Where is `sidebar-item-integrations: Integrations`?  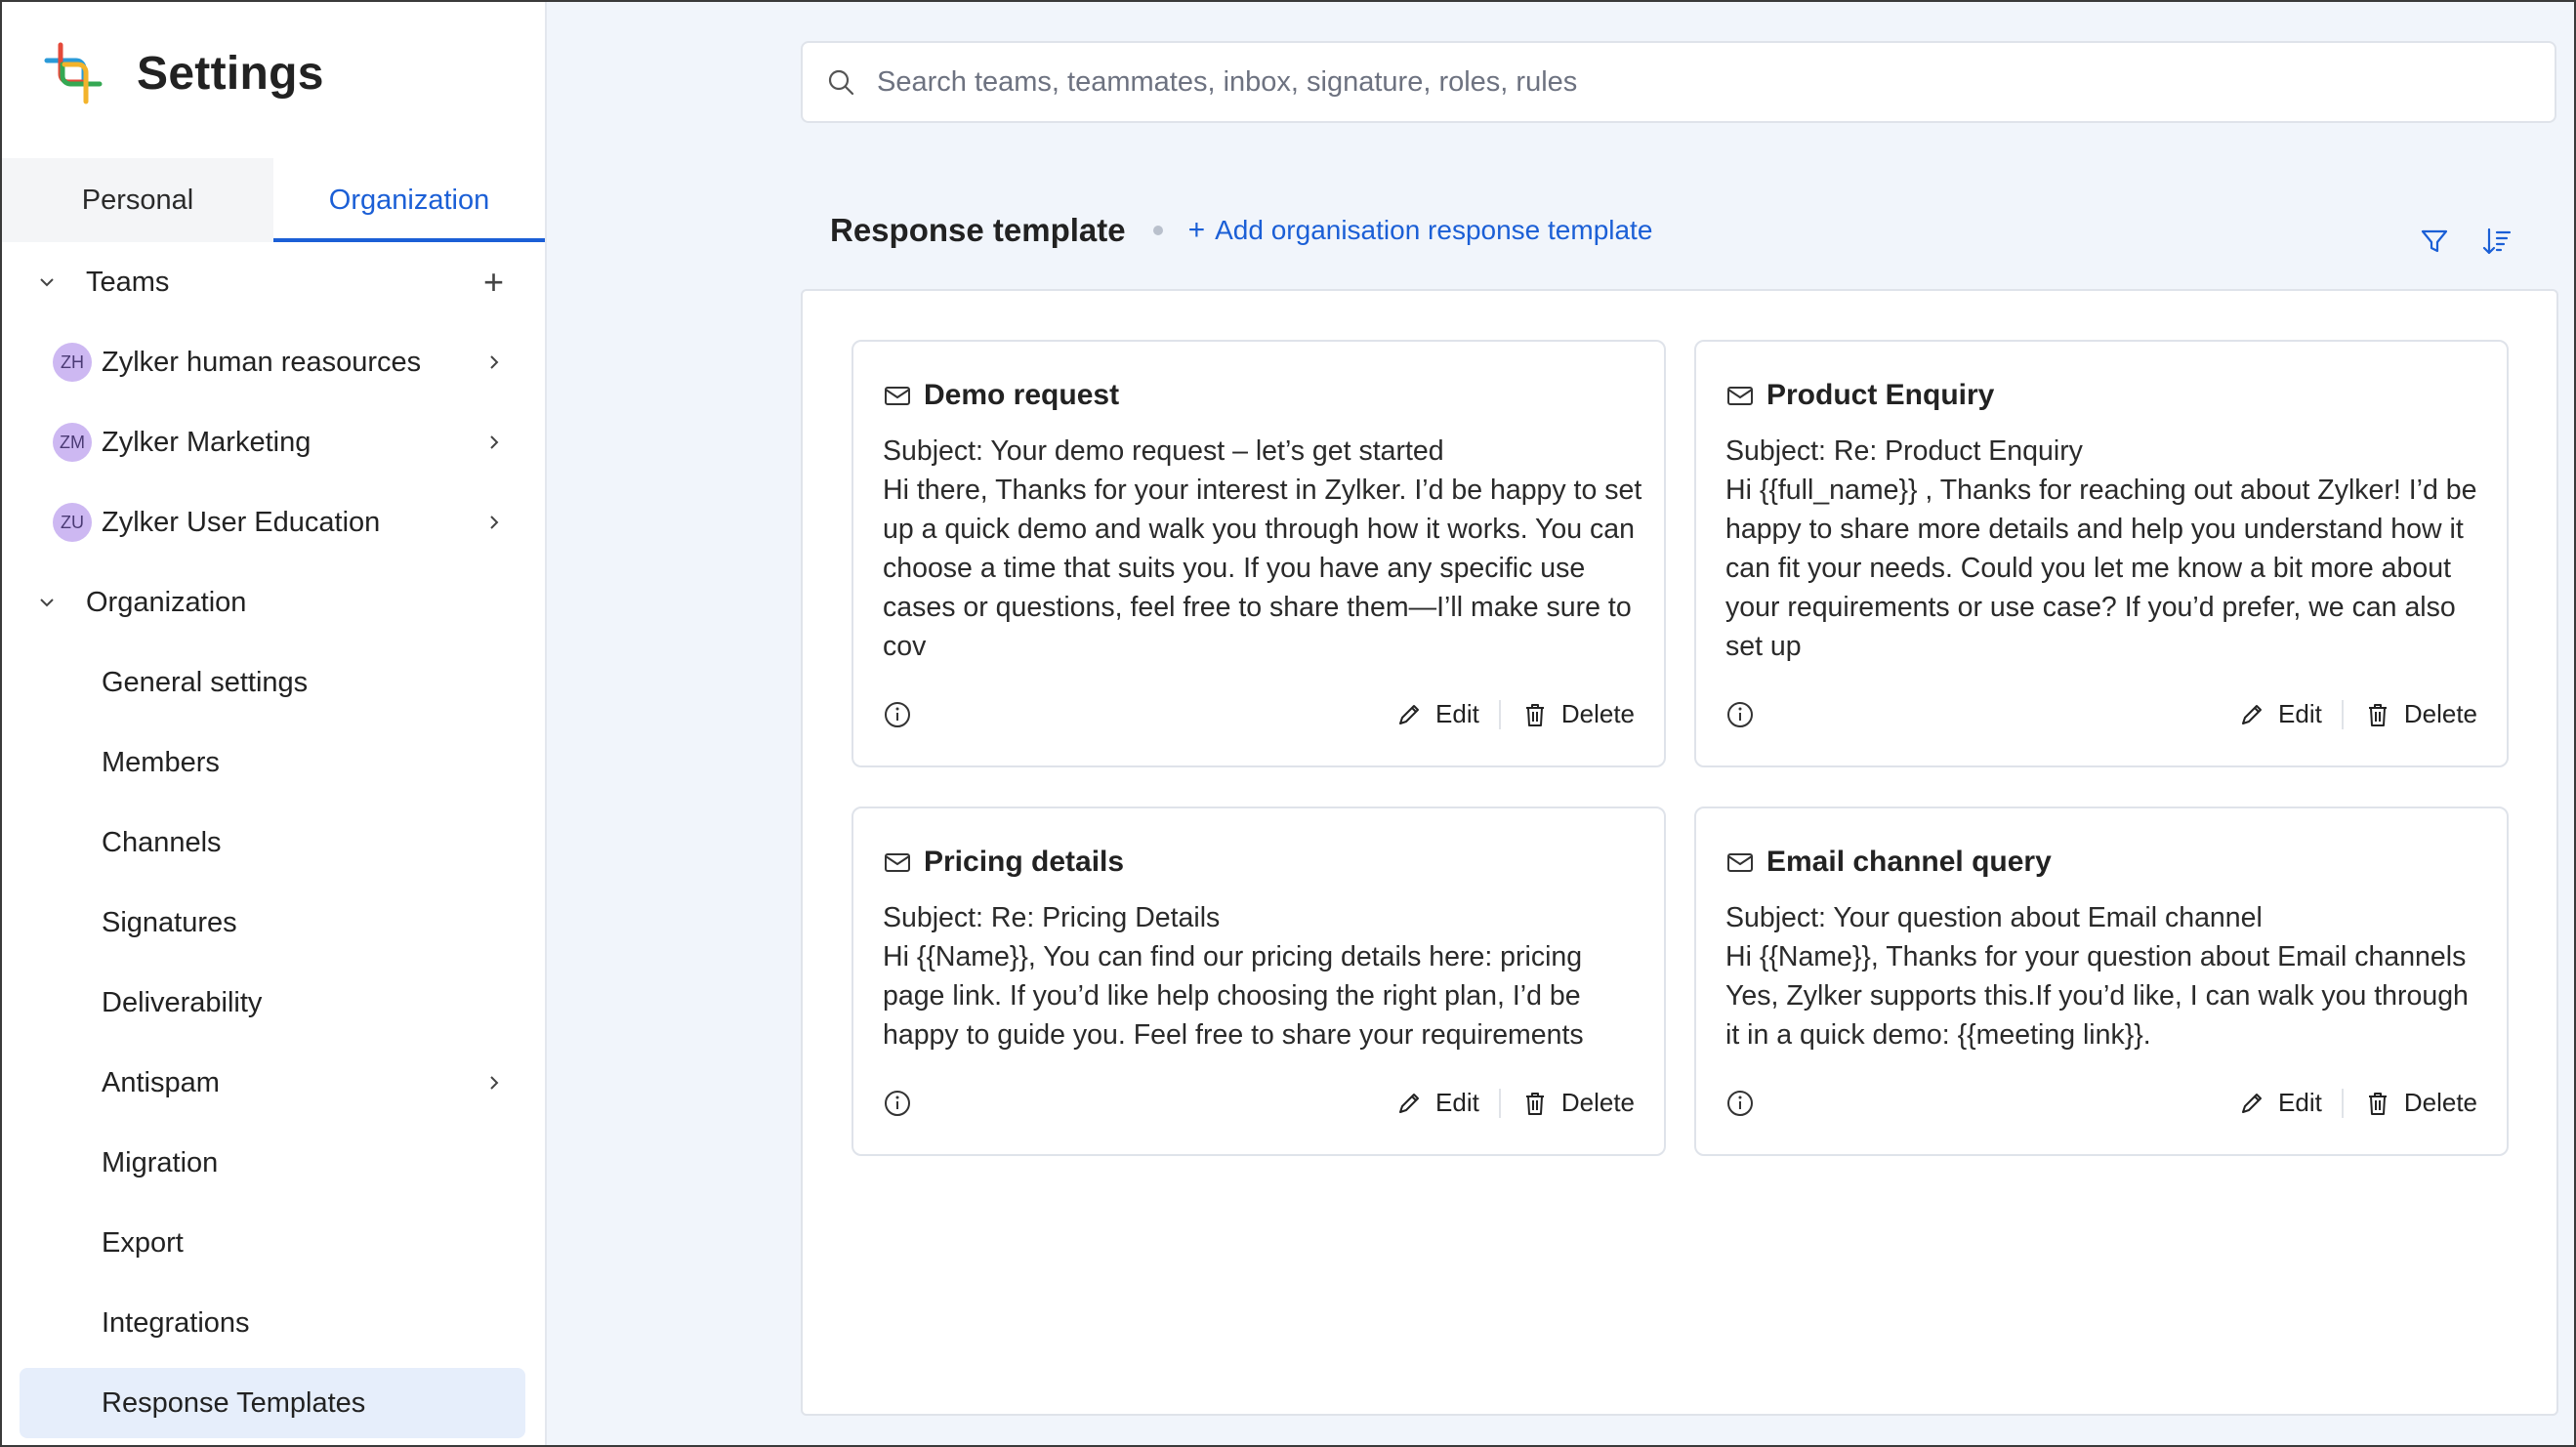 sidebar-item-integrations: Integrations is located at coordinates (272, 1323).